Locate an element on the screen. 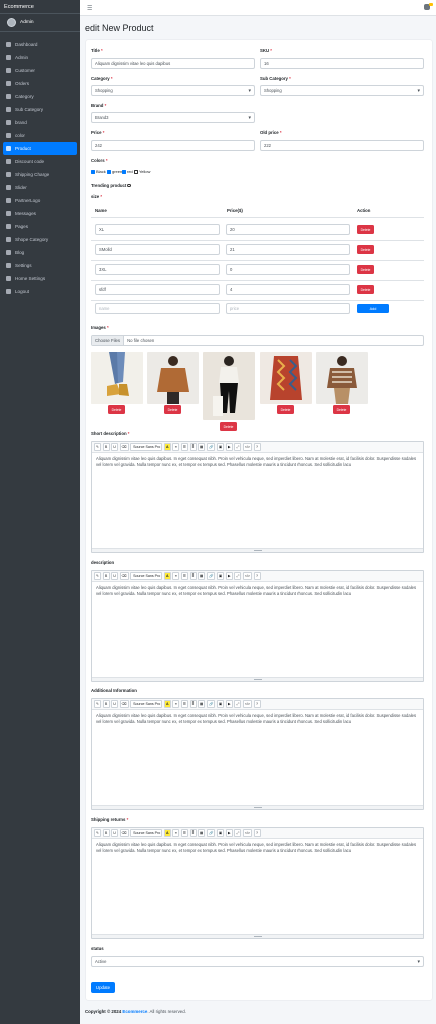 This screenshot has width=436, height=1024. footer-brand-link: Ecommerce is located at coordinates (134, 1011).